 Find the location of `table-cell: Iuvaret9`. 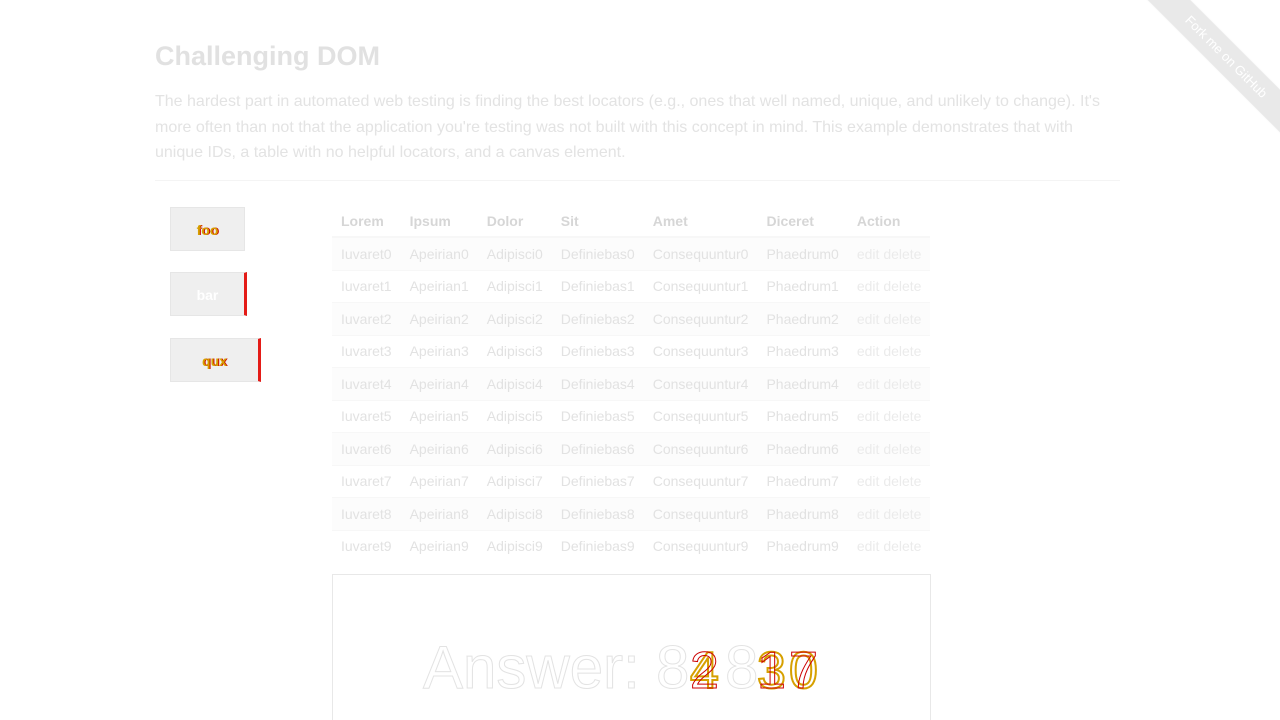

table-cell: Iuvaret9 is located at coordinates (366, 545).